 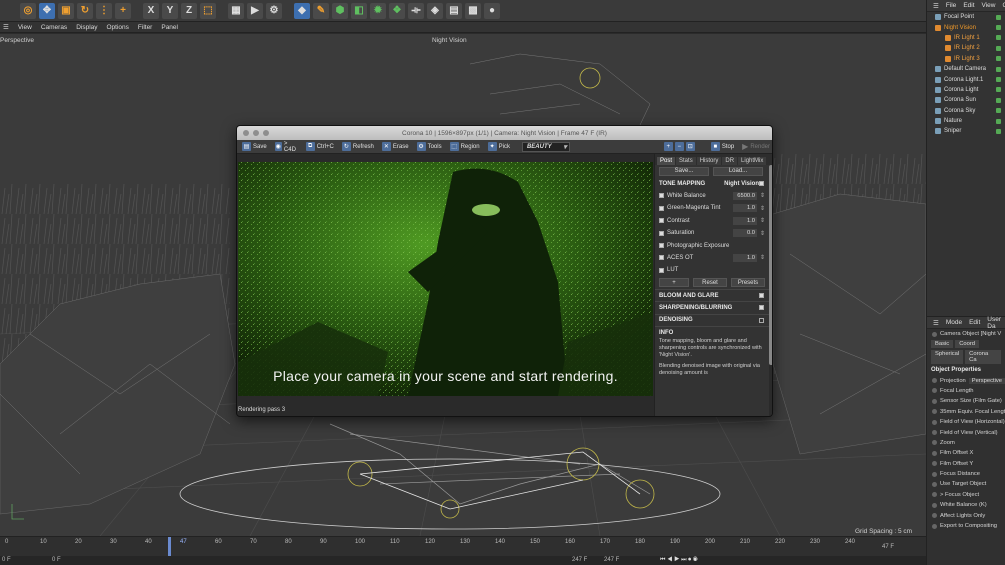 What do you see at coordinates (454, 10) in the screenshot?
I see `floor-icon: ▤` at bounding box center [454, 10].